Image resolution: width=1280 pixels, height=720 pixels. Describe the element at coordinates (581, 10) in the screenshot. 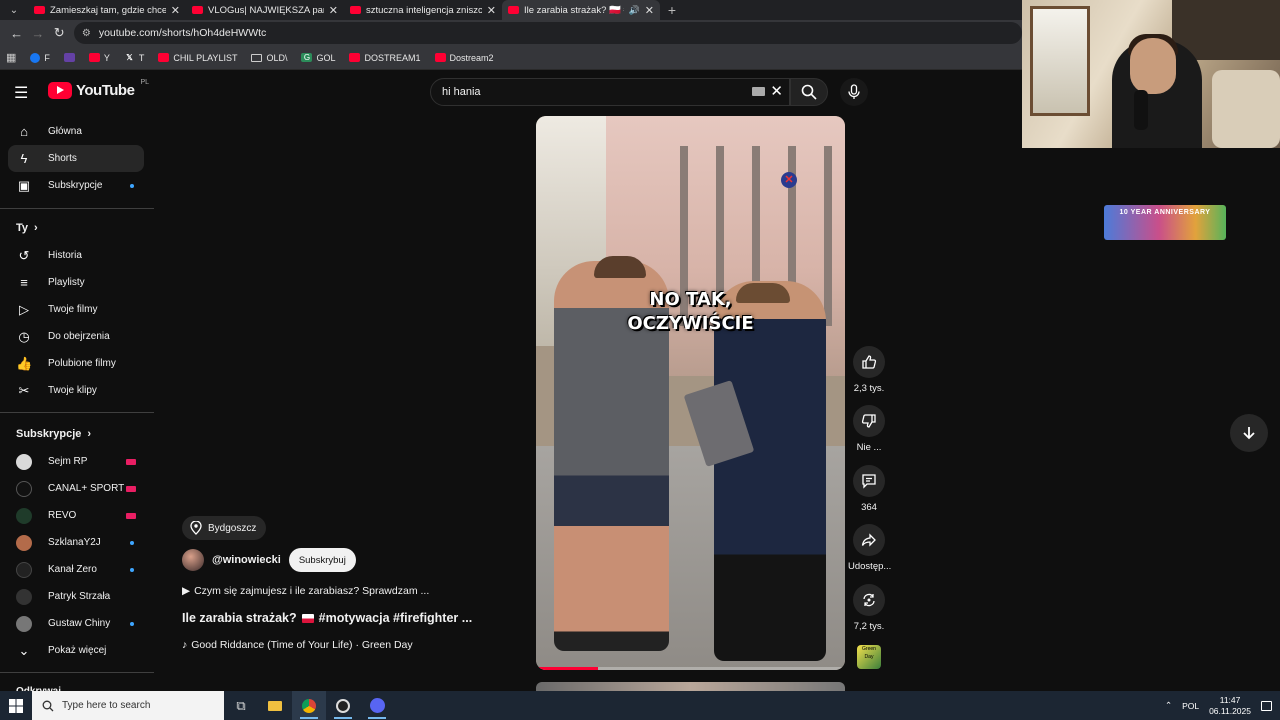

I see `browser-tab-active: Ile zarabia strażak? 🇵🇱 #mo 🔊 ✕` at that location.